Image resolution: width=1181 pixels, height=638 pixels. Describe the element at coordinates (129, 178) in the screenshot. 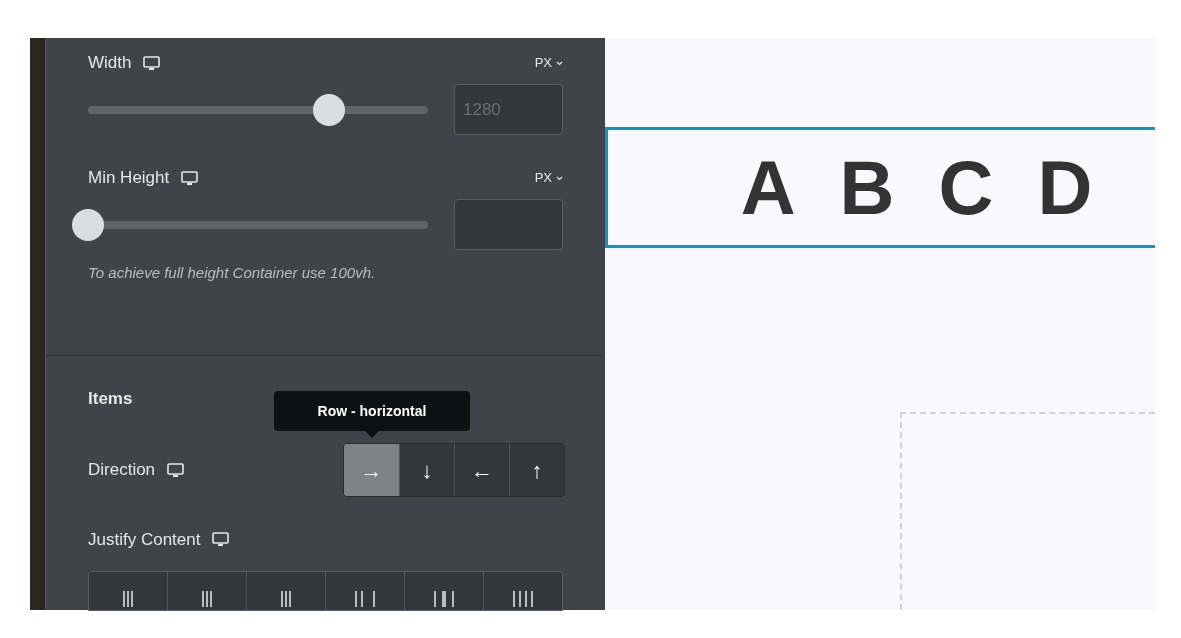

I see `control-label: Min Height` at that location.